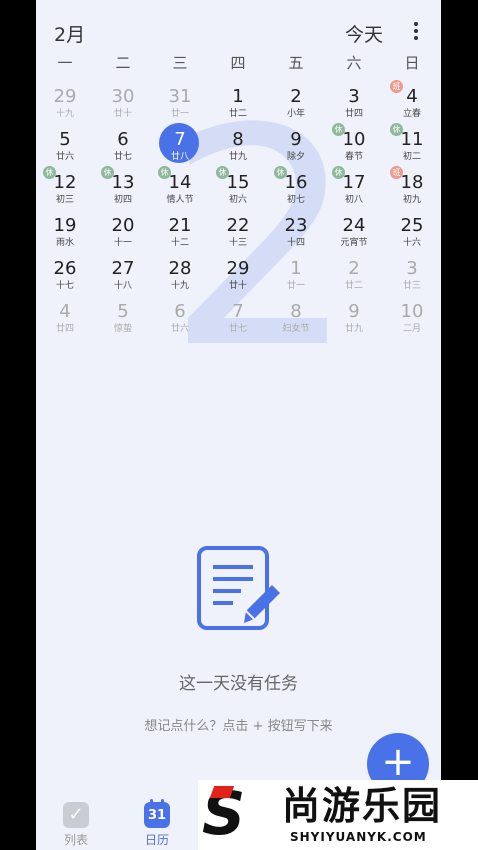 Image resolution: width=478 pixels, height=850 pixels. What do you see at coordinates (237, 200) in the screenshot?
I see `lunar-date: 初六` at bounding box center [237, 200].